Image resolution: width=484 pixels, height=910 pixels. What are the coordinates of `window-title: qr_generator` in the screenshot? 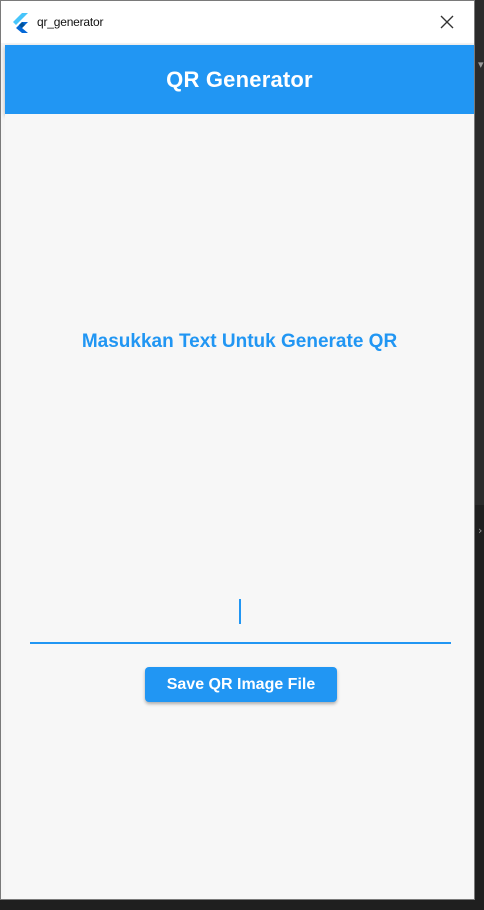 It's located at (70, 22).